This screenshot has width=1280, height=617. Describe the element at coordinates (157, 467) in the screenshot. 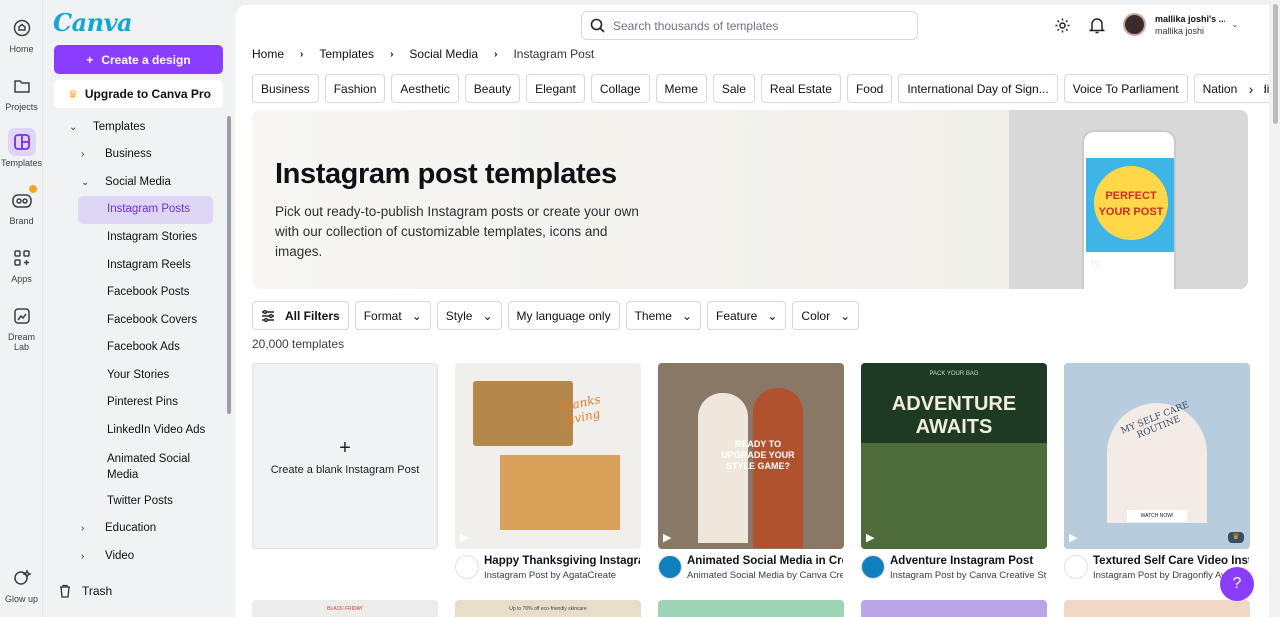

I see `tree-item-animated-social-media: Animated Social Media` at that location.